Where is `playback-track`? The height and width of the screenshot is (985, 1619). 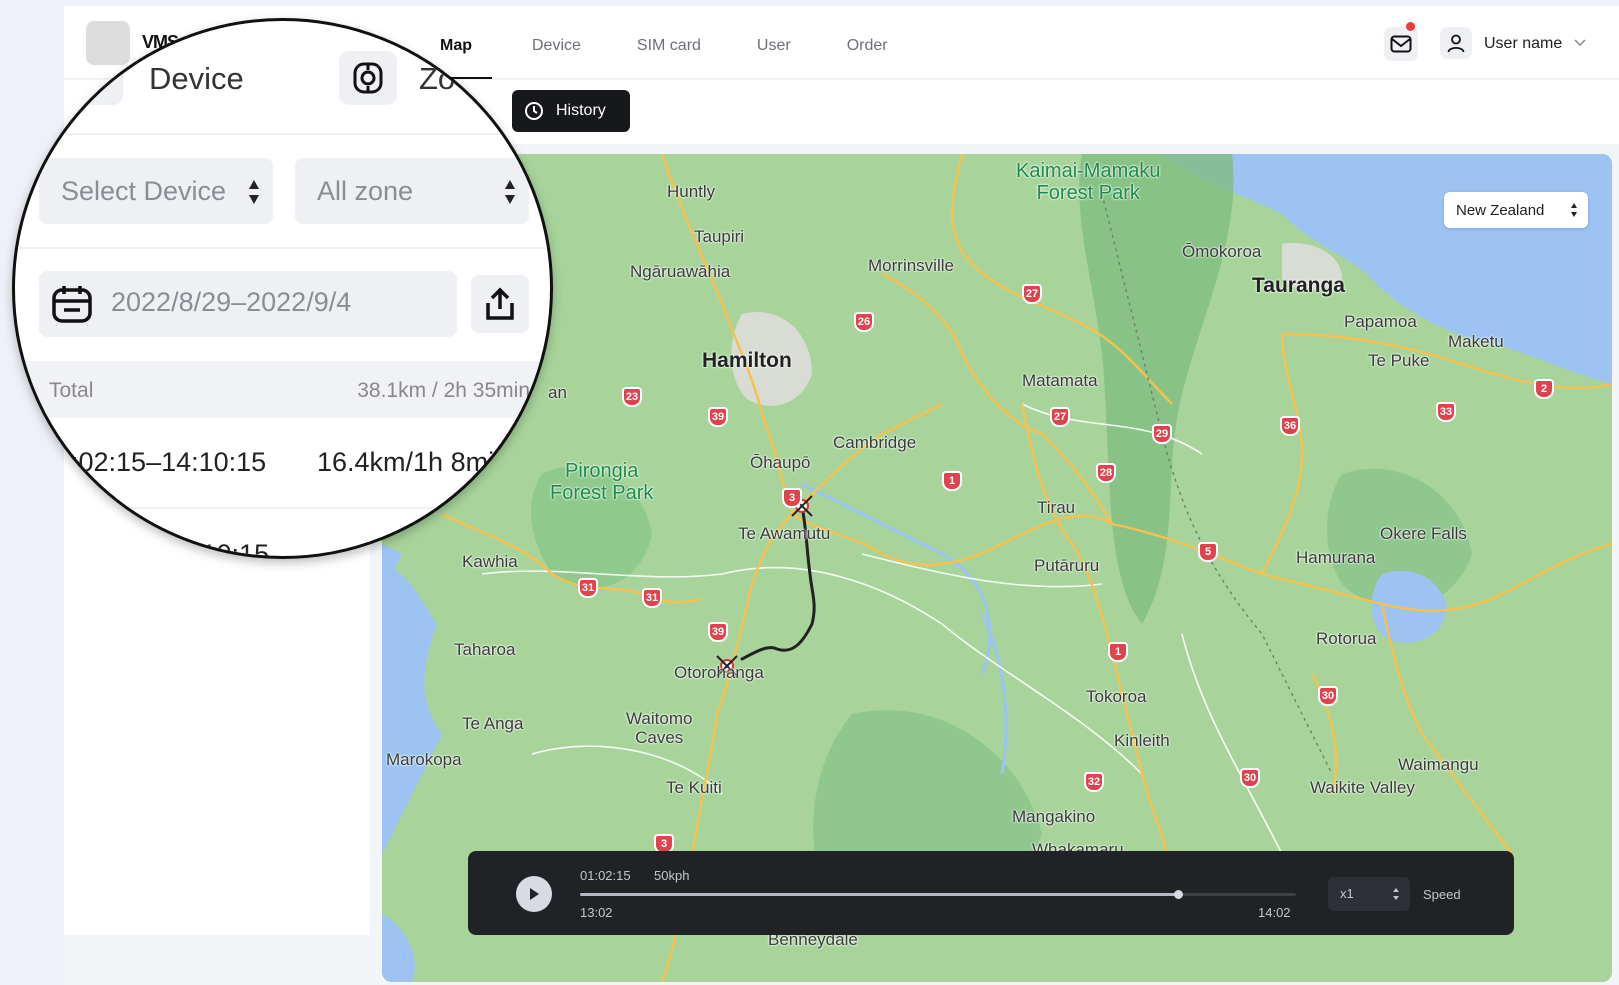 playback-track is located at coordinates (938, 894).